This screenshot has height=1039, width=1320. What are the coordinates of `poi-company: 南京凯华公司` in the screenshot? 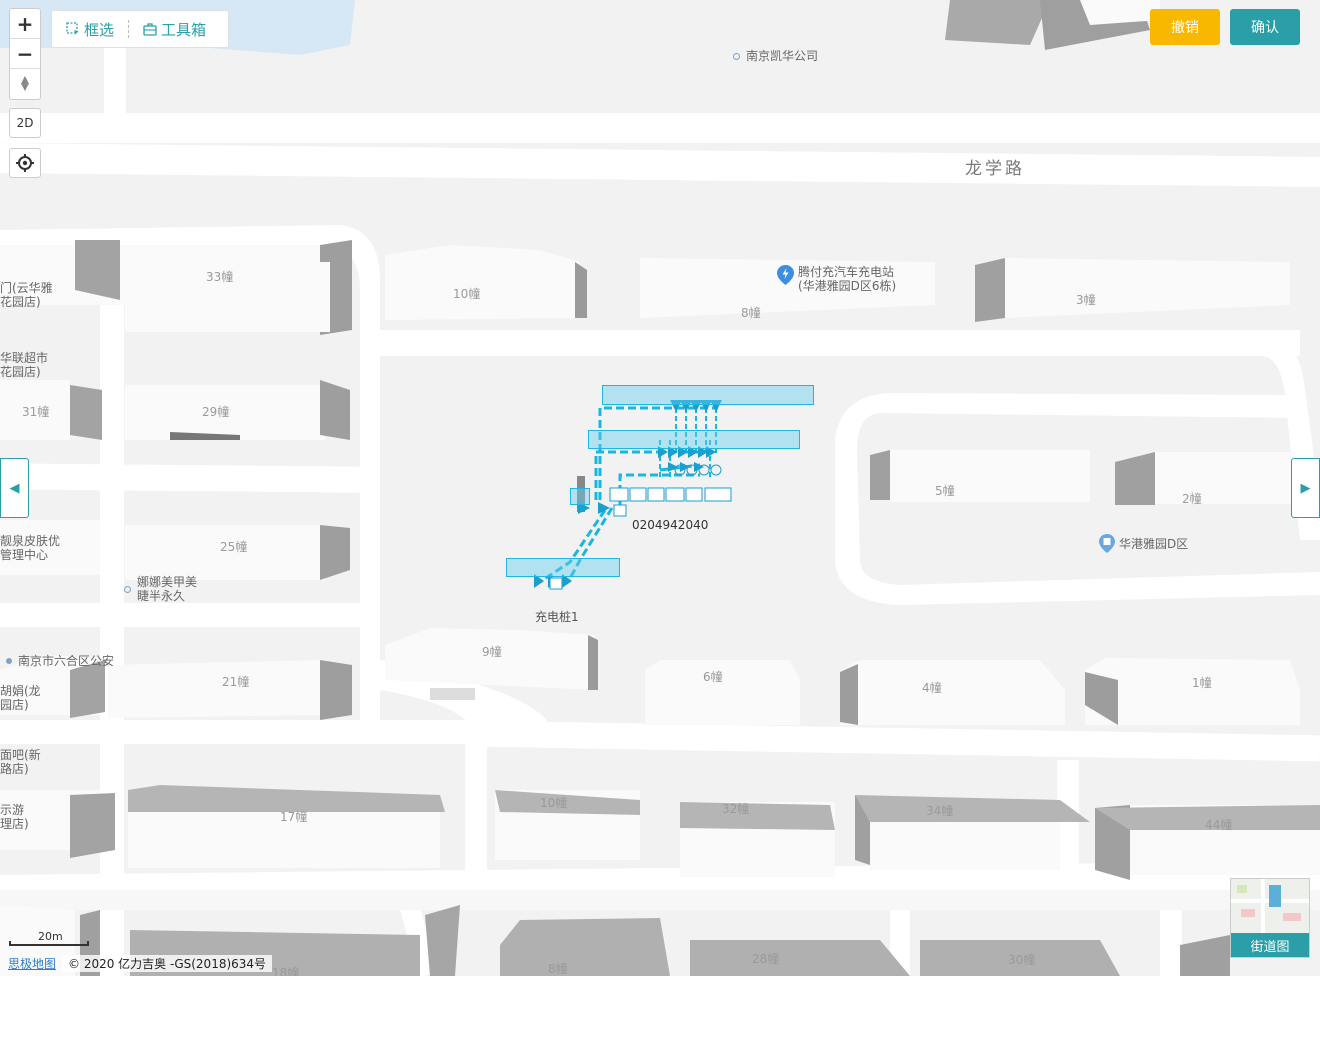 It's located at (775, 56).